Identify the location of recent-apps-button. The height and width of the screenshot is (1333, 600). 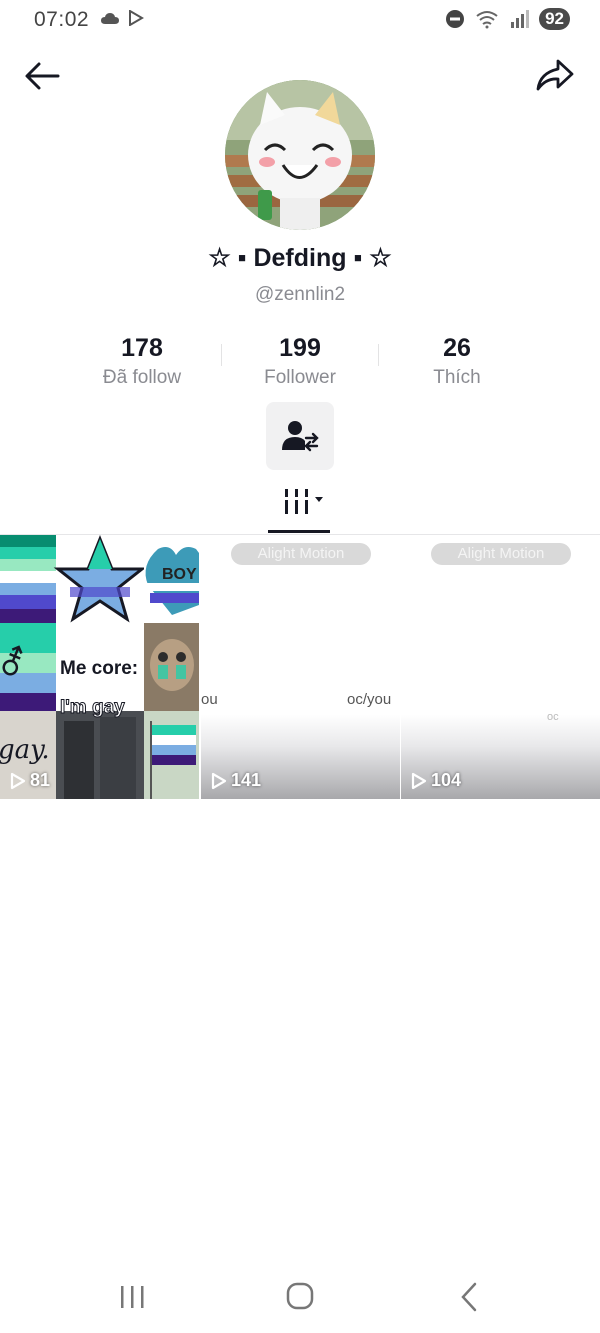
(132, 1297).